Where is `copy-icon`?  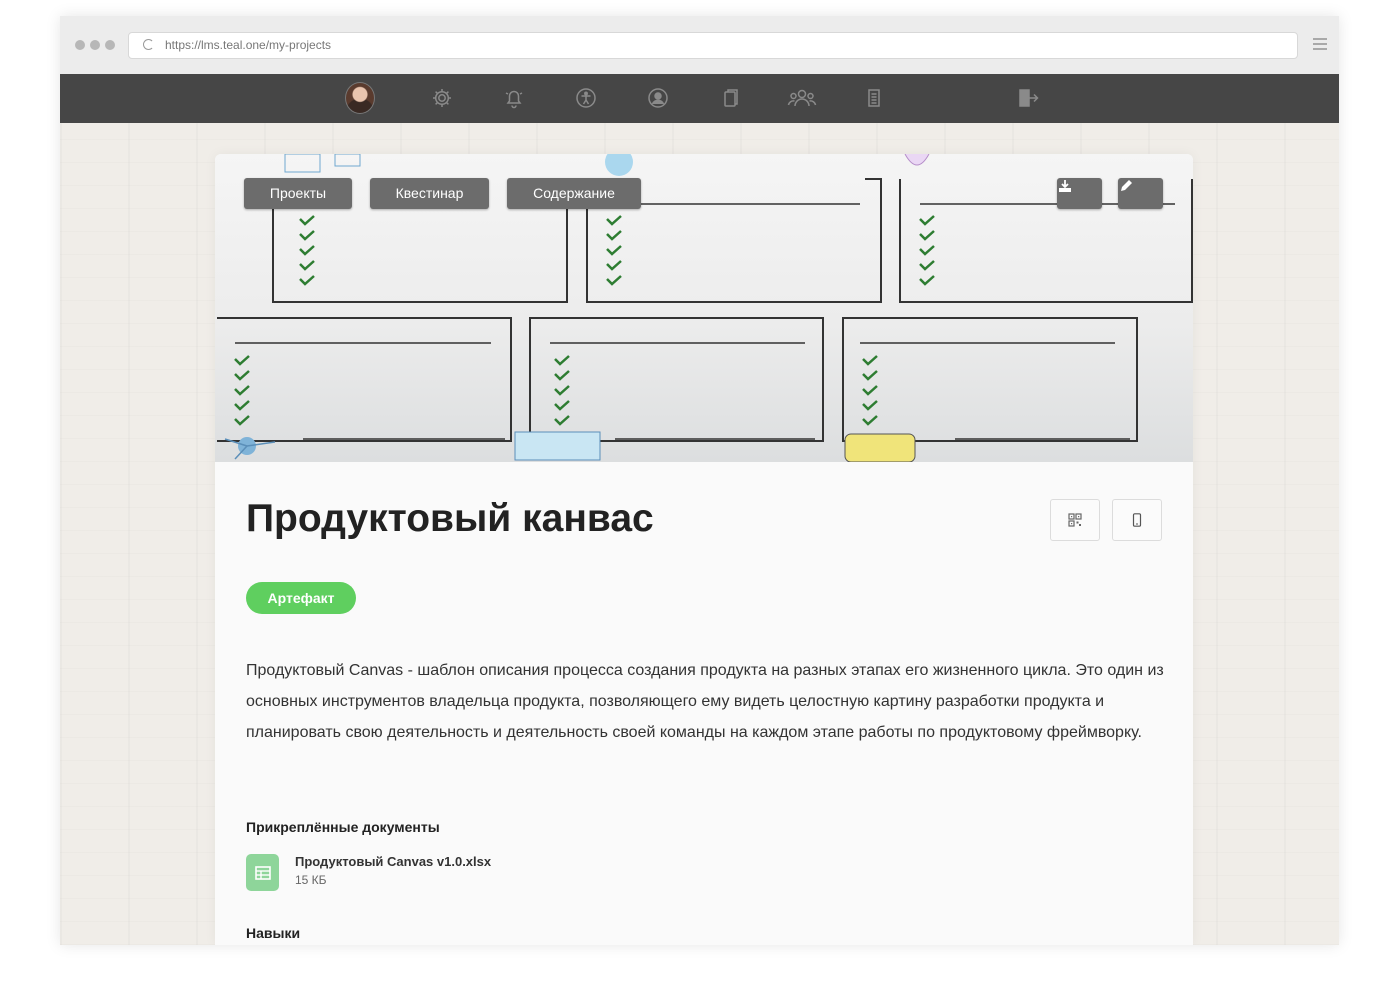 copy-icon is located at coordinates (730, 98).